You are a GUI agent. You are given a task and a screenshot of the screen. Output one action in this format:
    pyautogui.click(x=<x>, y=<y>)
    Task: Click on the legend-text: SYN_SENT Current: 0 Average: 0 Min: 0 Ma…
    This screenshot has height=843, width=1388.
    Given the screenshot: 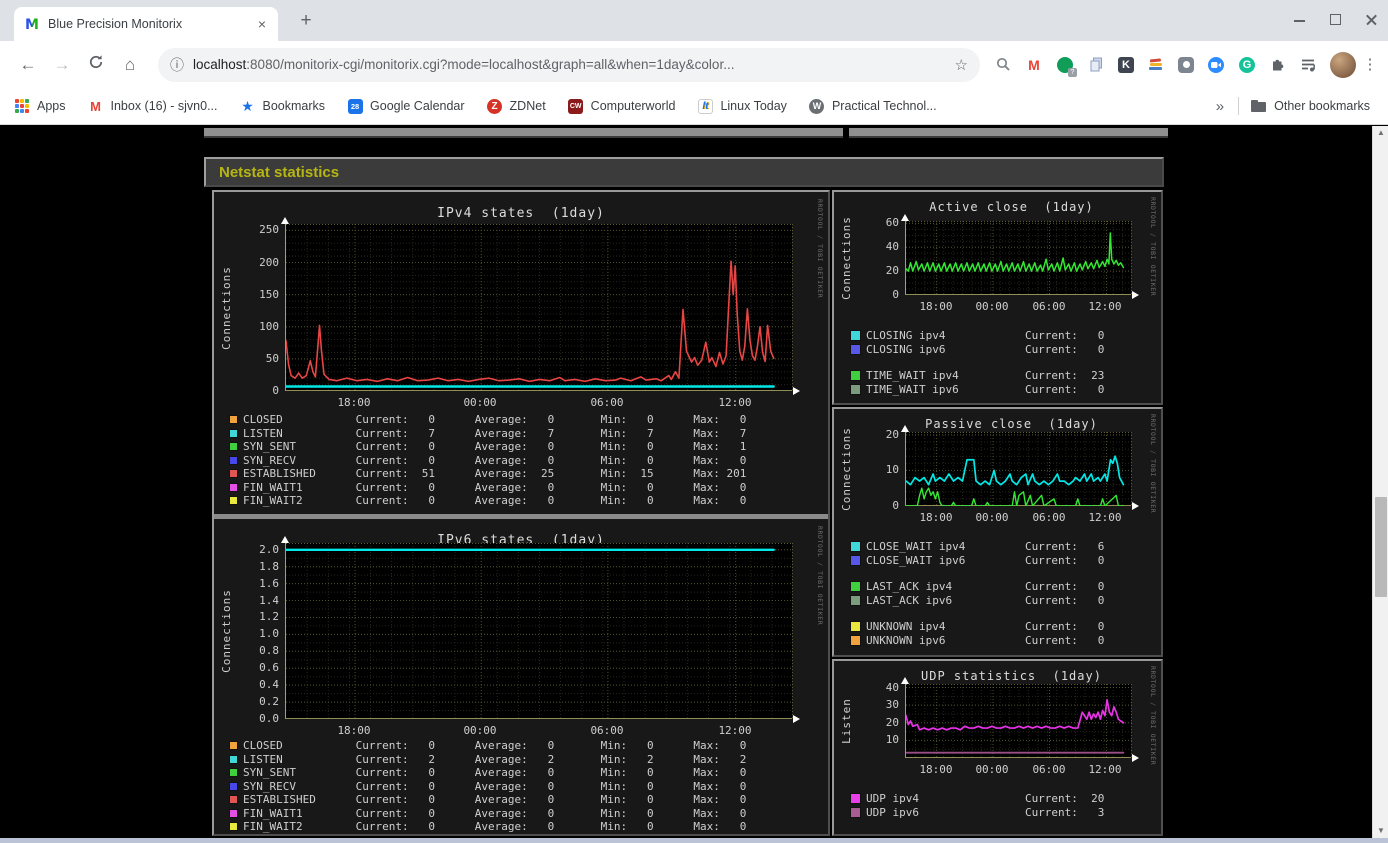 What is the action you would take?
    pyautogui.click(x=495, y=772)
    